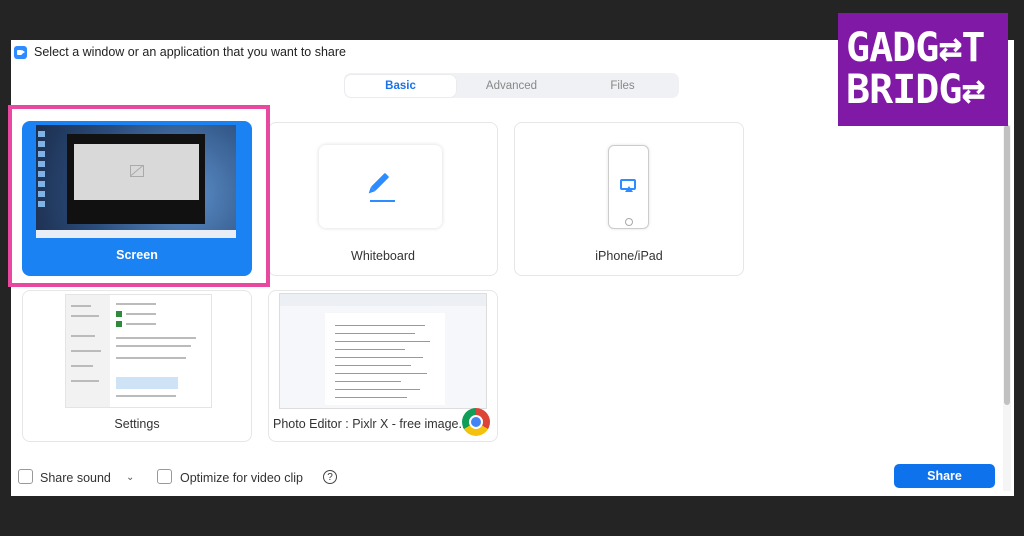  I want to click on share-option-settings: Settings, so click(137, 366).